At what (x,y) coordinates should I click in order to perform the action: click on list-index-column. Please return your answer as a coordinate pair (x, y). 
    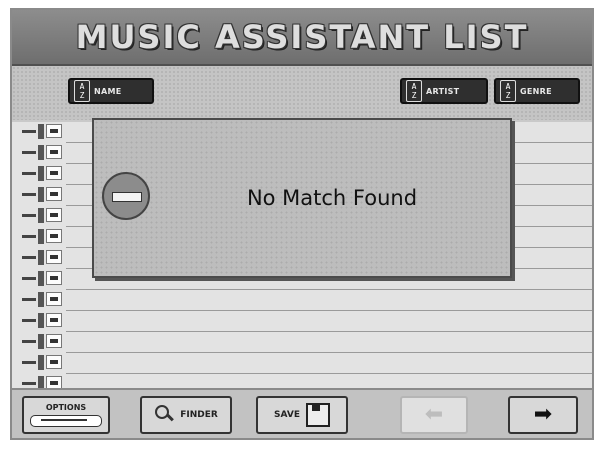
    Looking at the image, I should click on (41, 256).